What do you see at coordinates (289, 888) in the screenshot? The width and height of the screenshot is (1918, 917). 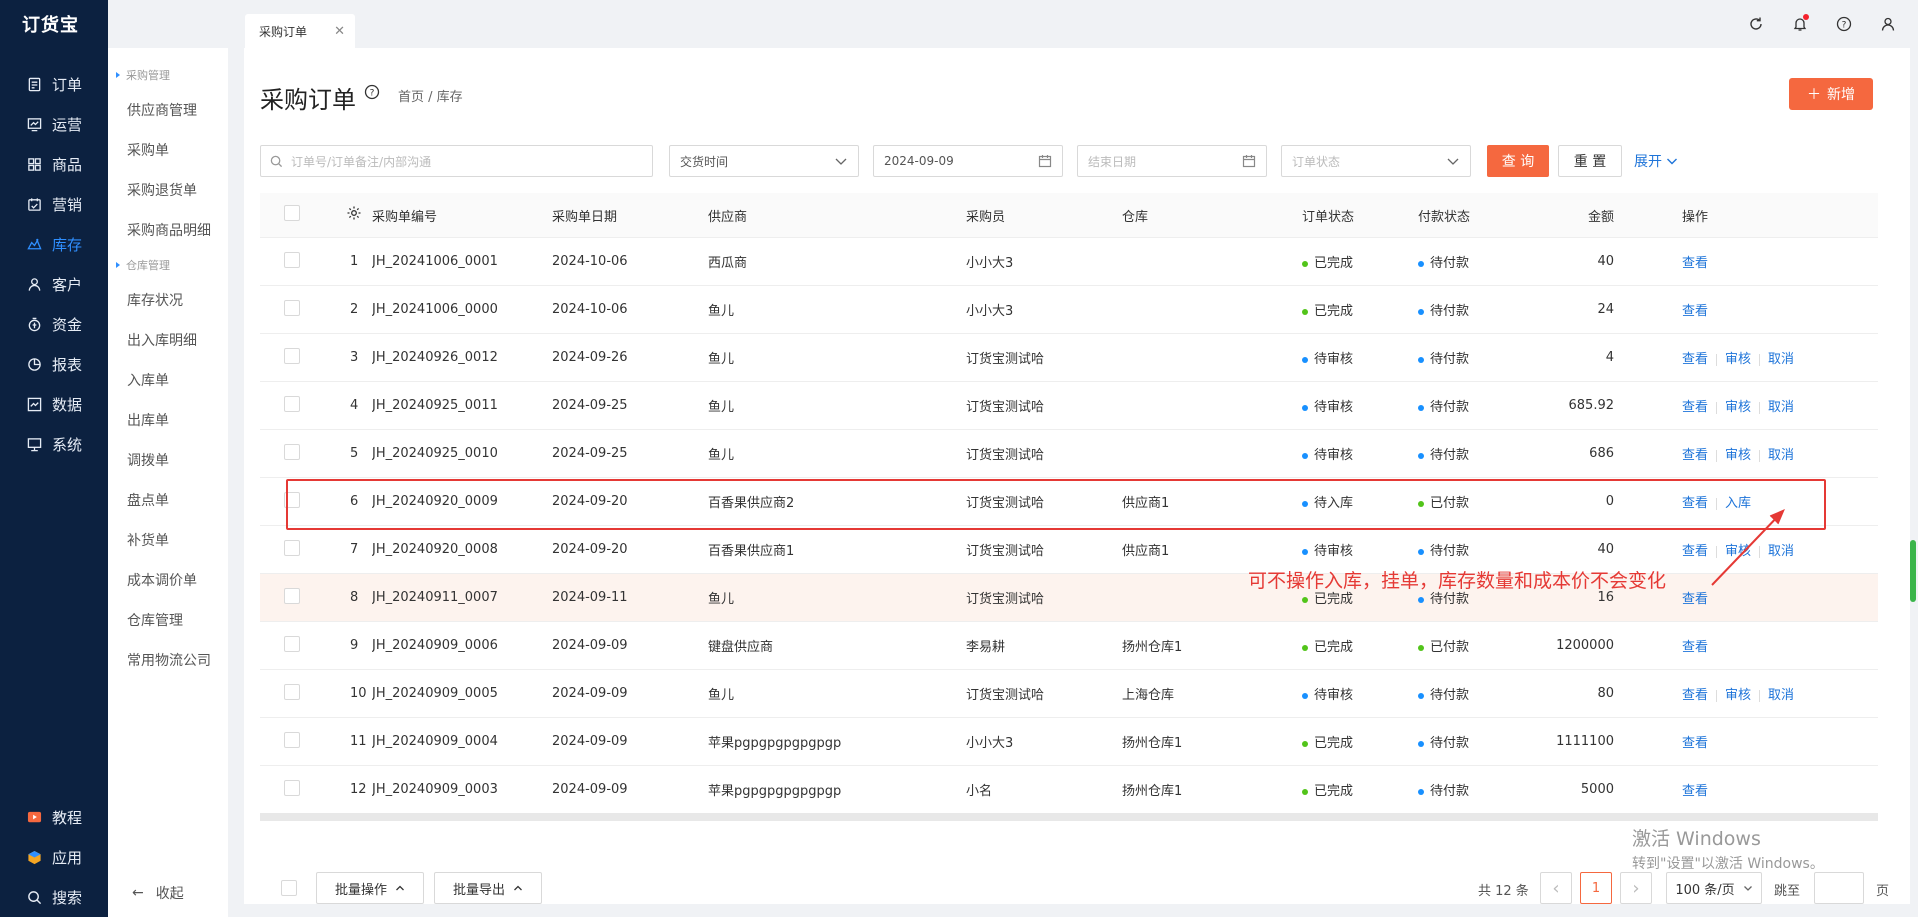 I see `select-all-checkbox` at bounding box center [289, 888].